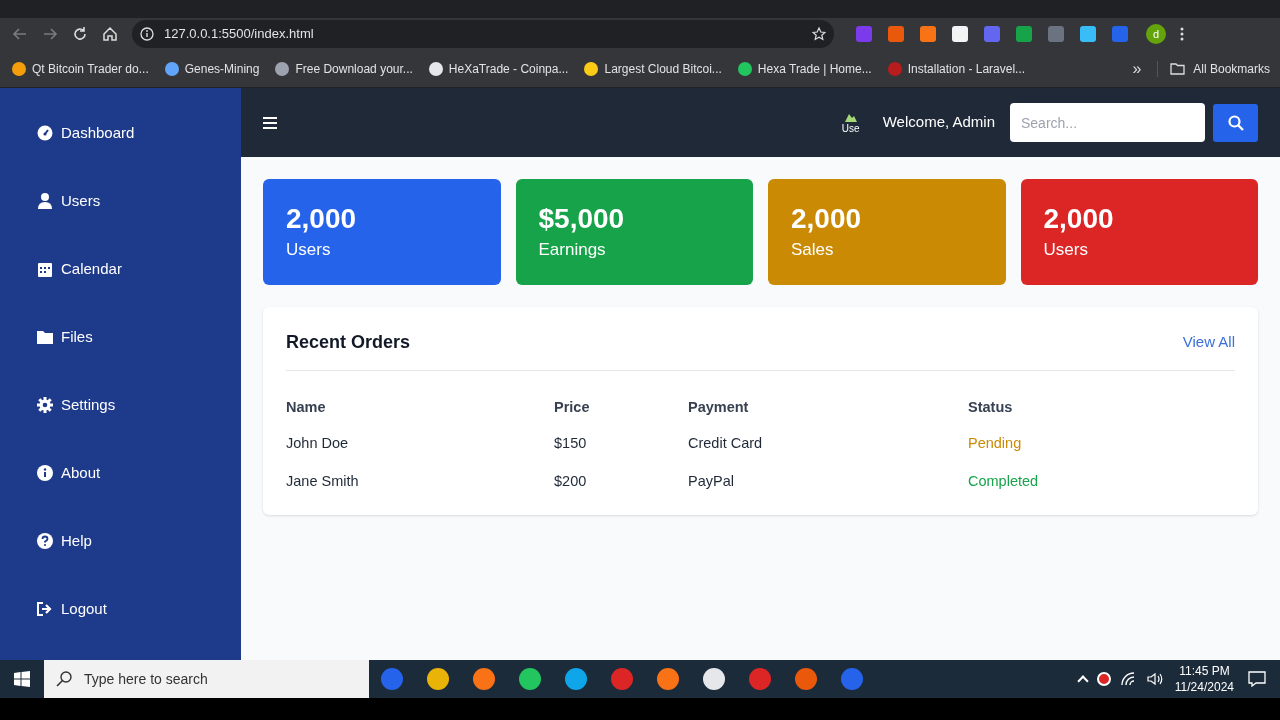 This screenshot has height=720, width=1280. Describe the element at coordinates (76, 541) in the screenshot. I see `sidebar-item-label: Help` at that location.